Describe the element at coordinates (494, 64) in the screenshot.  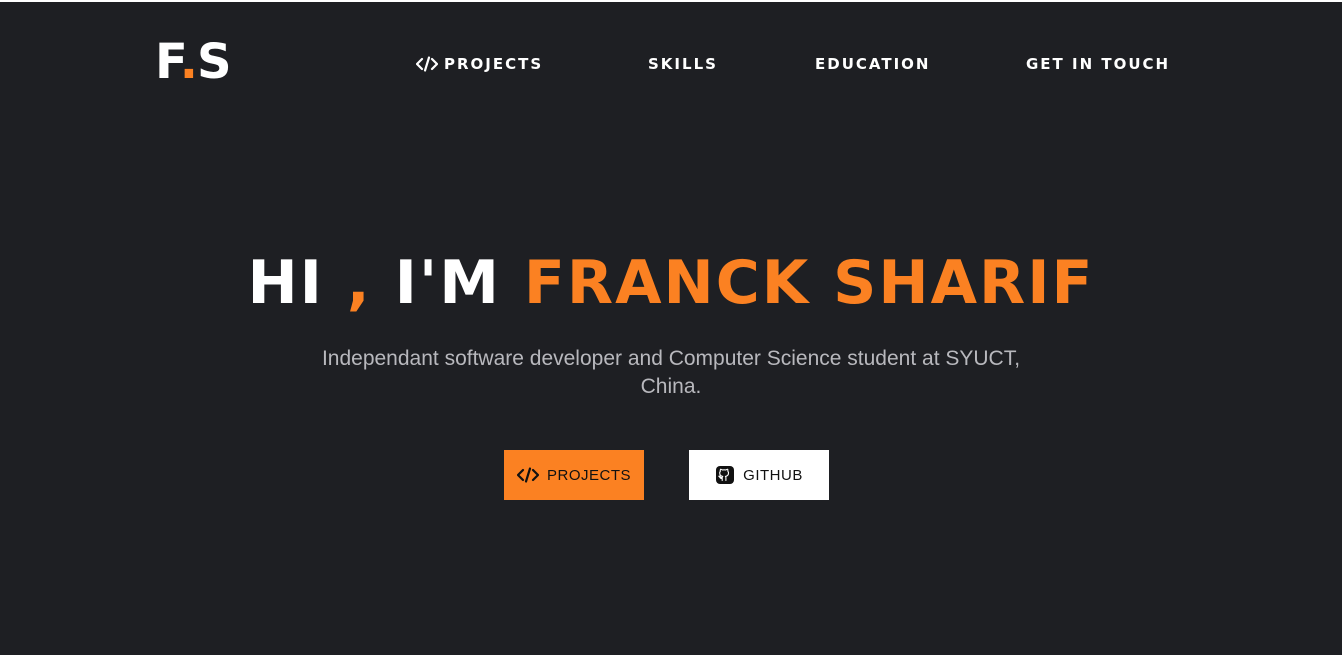
I see `nav-projects-label: PROJECTS` at that location.